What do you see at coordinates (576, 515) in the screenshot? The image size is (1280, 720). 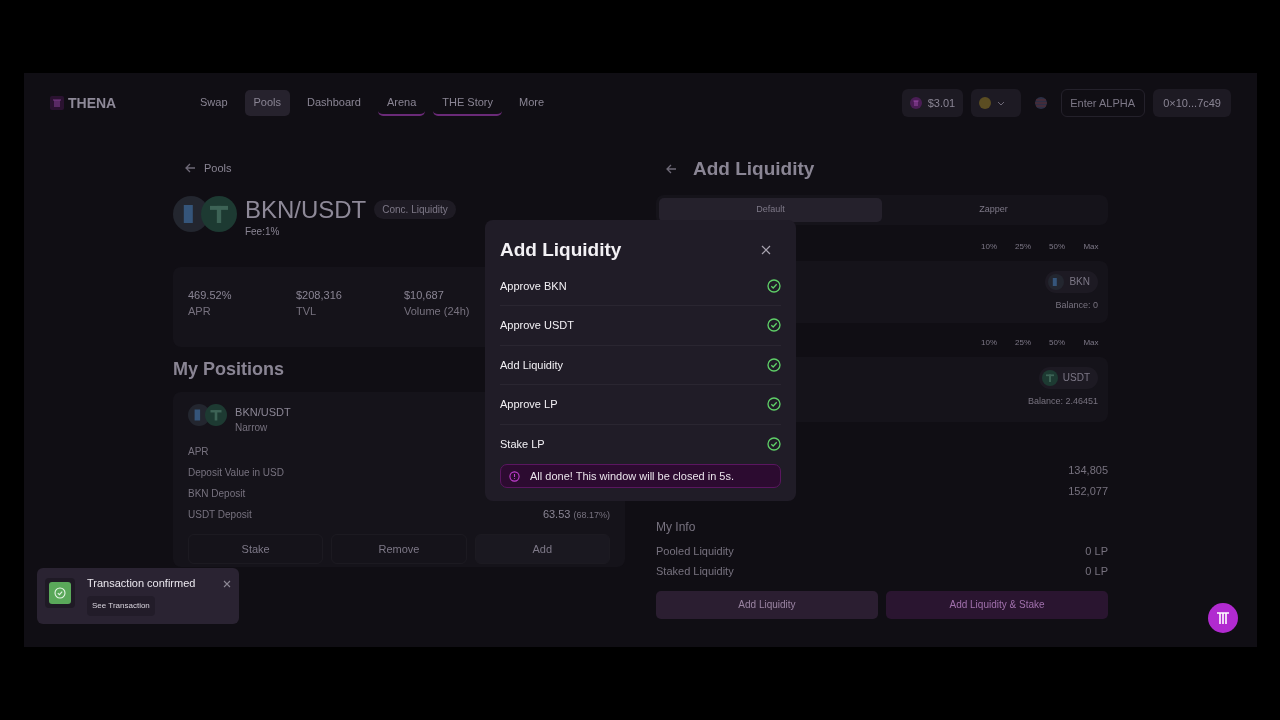 I see `row-value: 63.53 (68.17%)` at bounding box center [576, 515].